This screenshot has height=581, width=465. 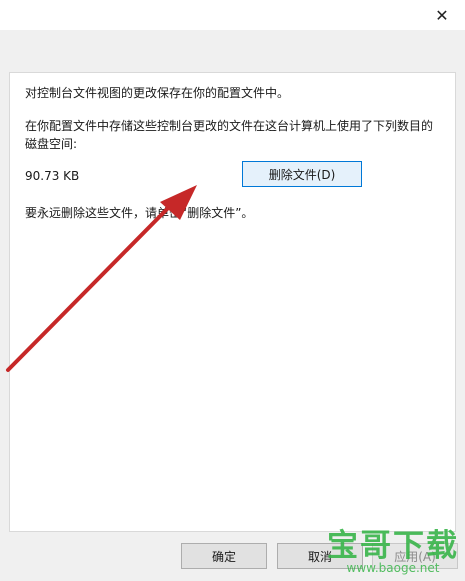 I want to click on watermark-url: www.baoge.net, so click(x=393, y=568).